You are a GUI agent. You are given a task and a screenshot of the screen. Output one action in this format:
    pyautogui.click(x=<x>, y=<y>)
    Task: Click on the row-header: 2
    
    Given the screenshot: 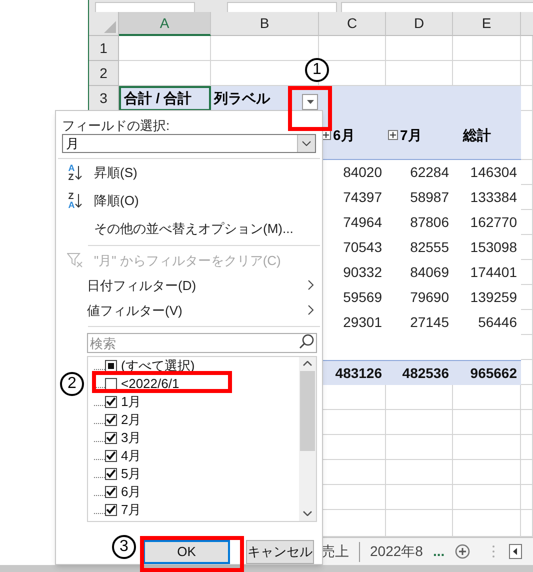 What is the action you would take?
    pyautogui.click(x=104, y=73)
    